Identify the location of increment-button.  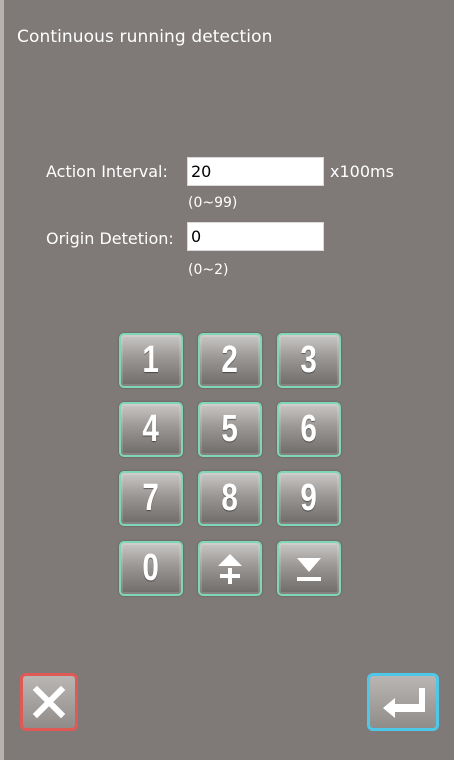
(230, 568).